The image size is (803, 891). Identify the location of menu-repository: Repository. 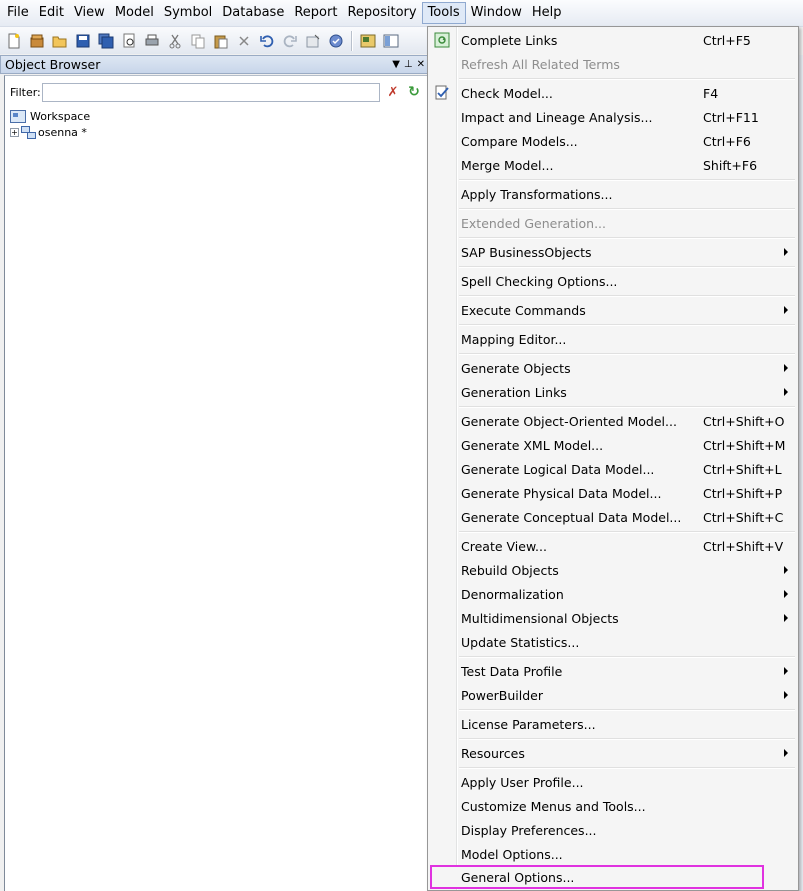
(381, 13).